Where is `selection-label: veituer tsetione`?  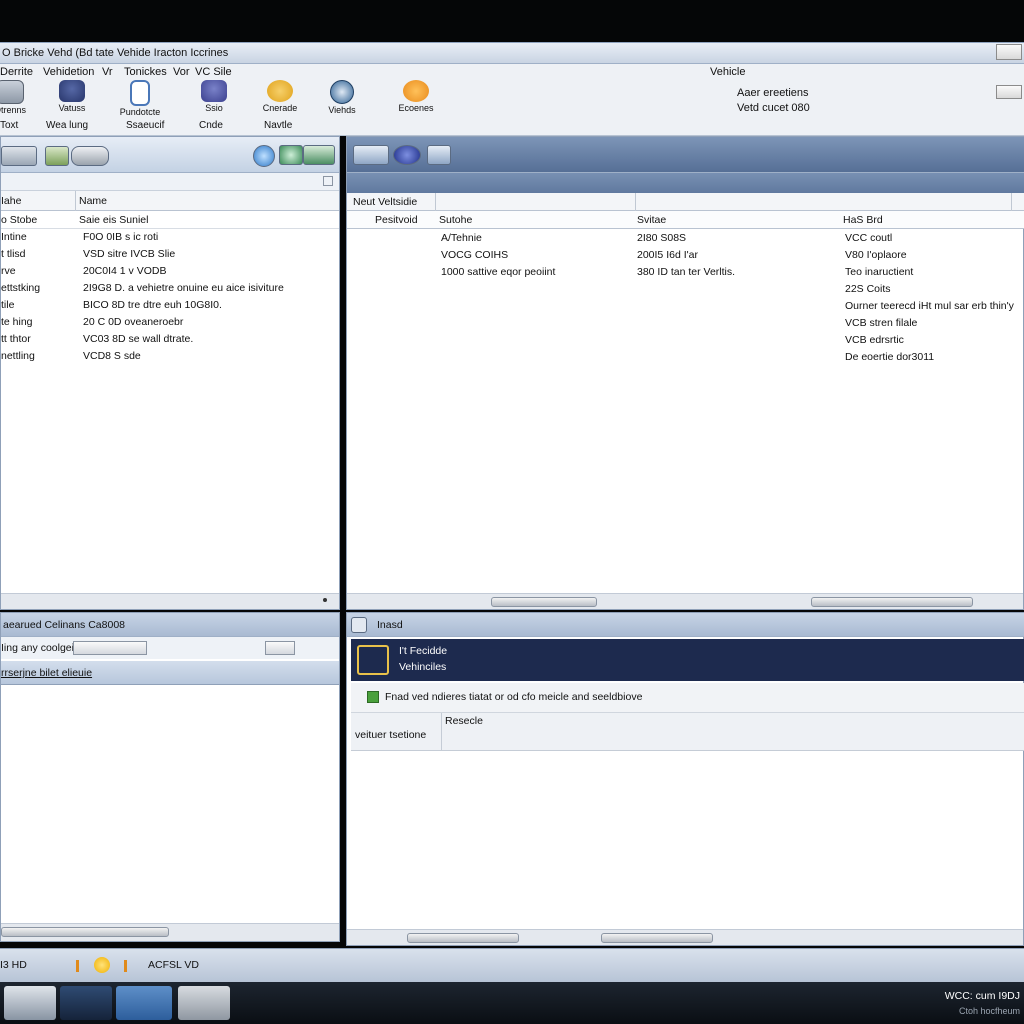 selection-label: veituer tsetione is located at coordinates (390, 735).